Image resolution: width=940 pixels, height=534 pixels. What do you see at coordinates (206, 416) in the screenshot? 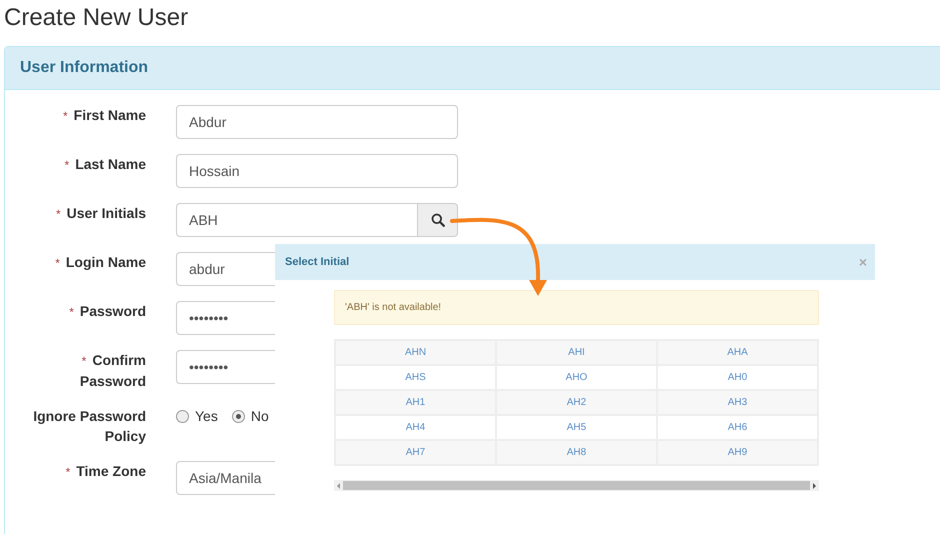
I see `radio-label: Yes` at bounding box center [206, 416].